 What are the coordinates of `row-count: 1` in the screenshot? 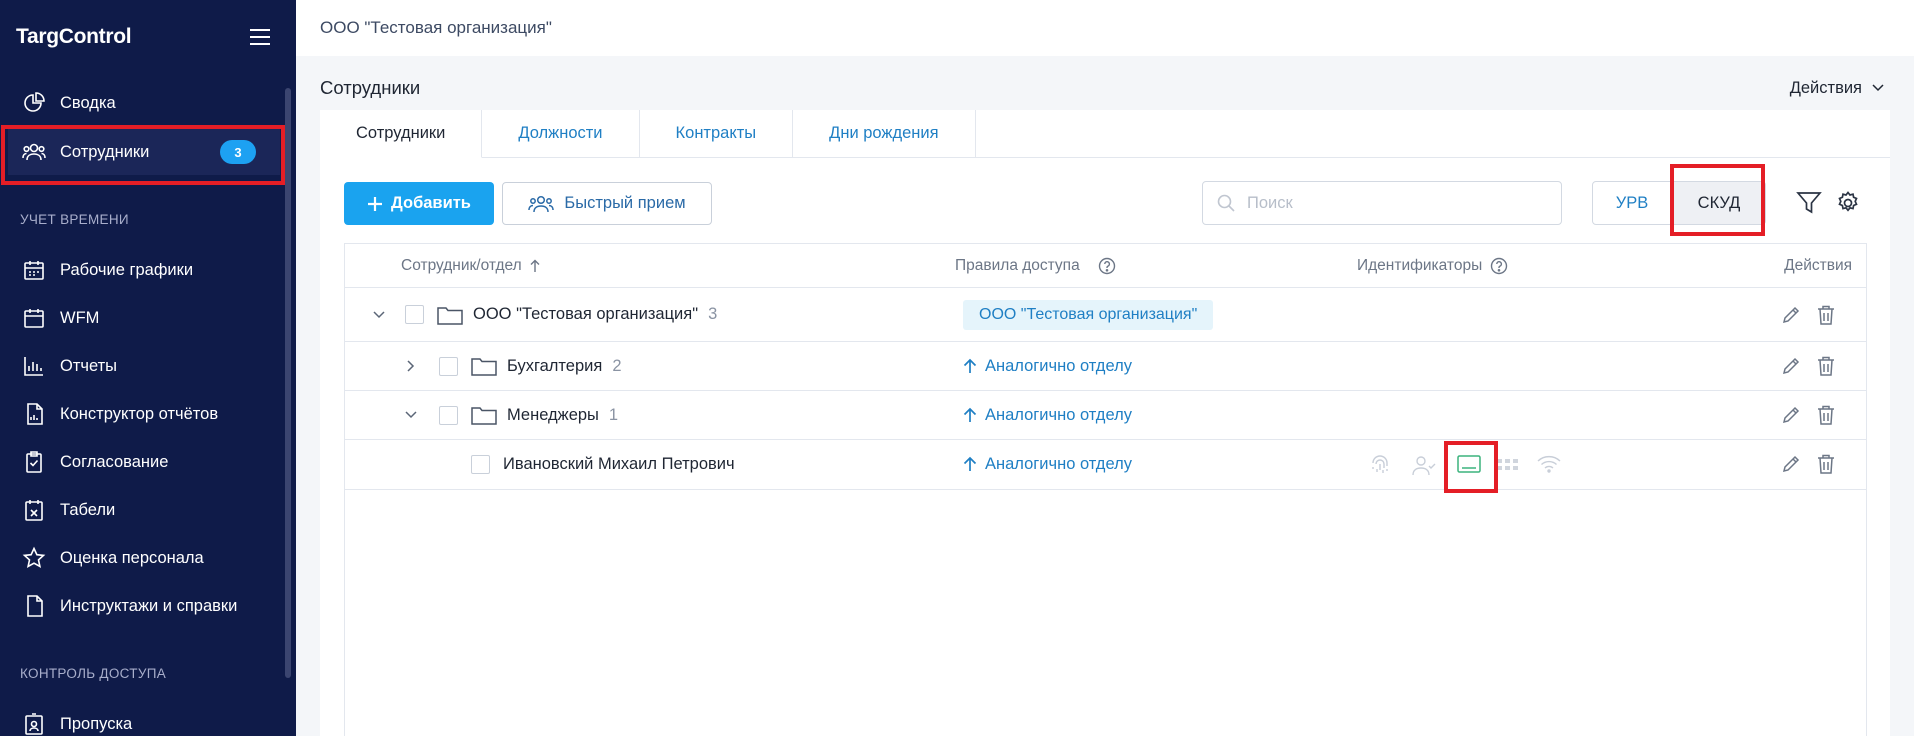 It's located at (613, 414).